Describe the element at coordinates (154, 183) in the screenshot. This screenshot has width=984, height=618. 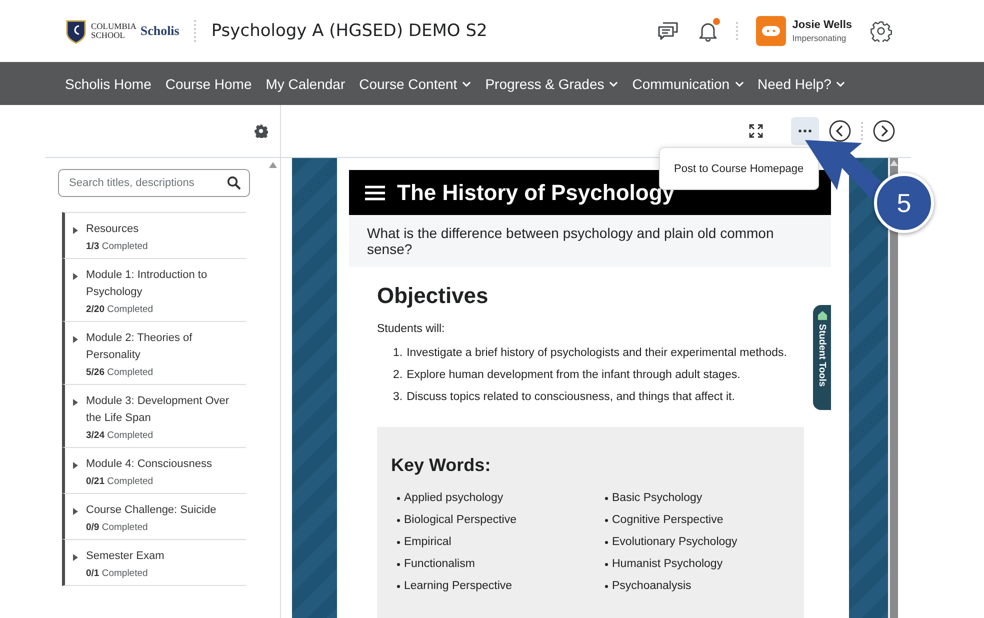
I see `search-field: Search titles, descriptions` at that location.